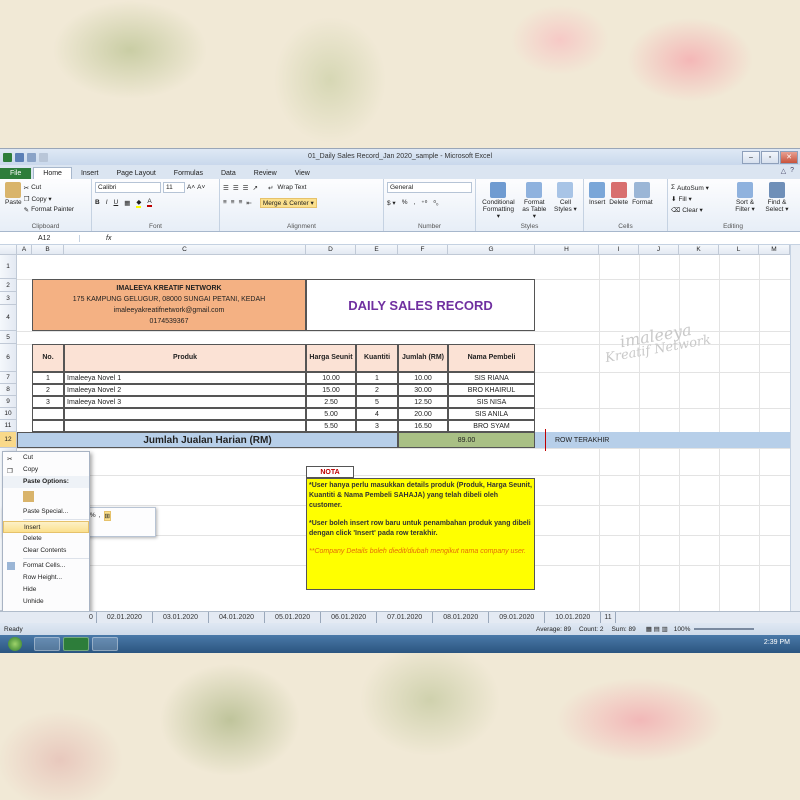  I want to click on borders-icon: ▦, so click(127, 203).